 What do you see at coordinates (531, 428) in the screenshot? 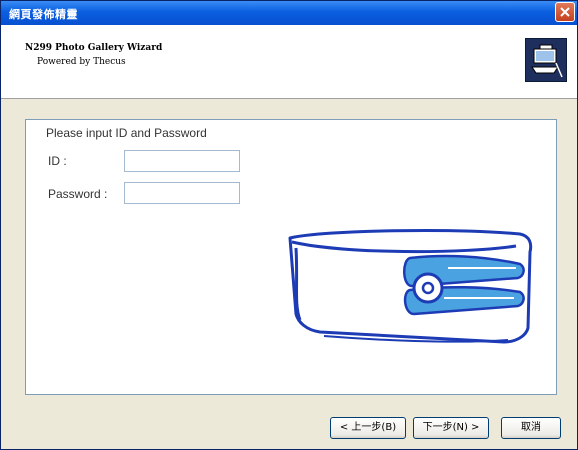
I see `cancel-button: 取消` at bounding box center [531, 428].